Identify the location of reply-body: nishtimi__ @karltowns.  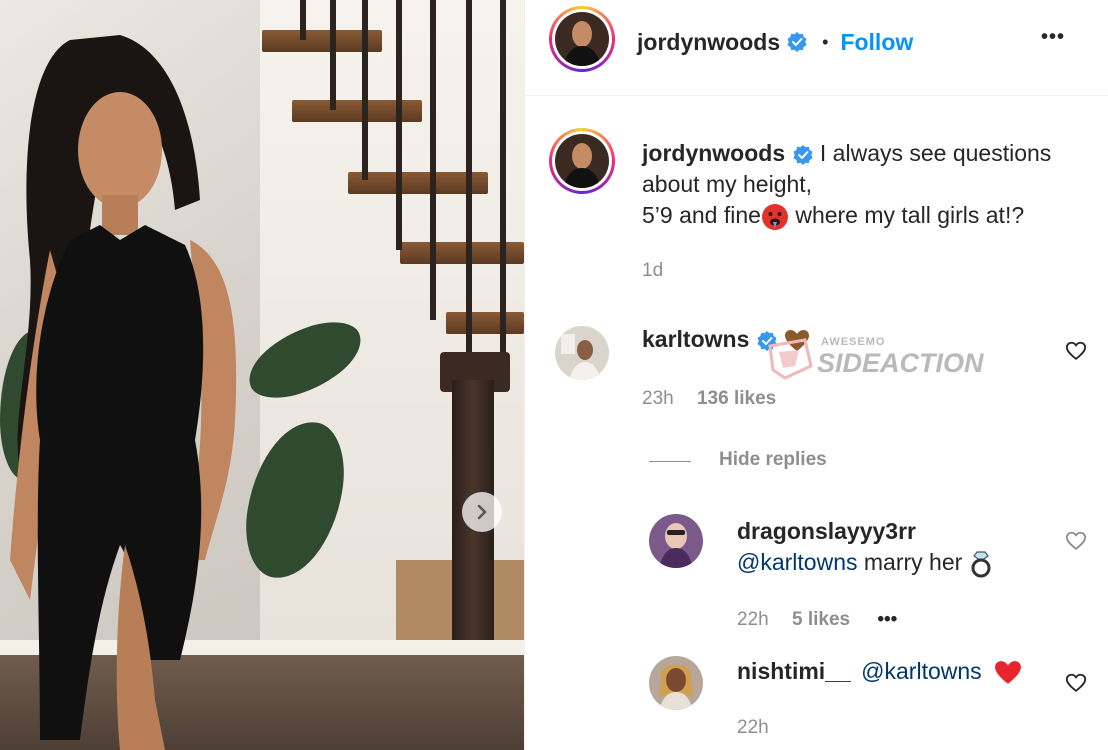
(879, 672).